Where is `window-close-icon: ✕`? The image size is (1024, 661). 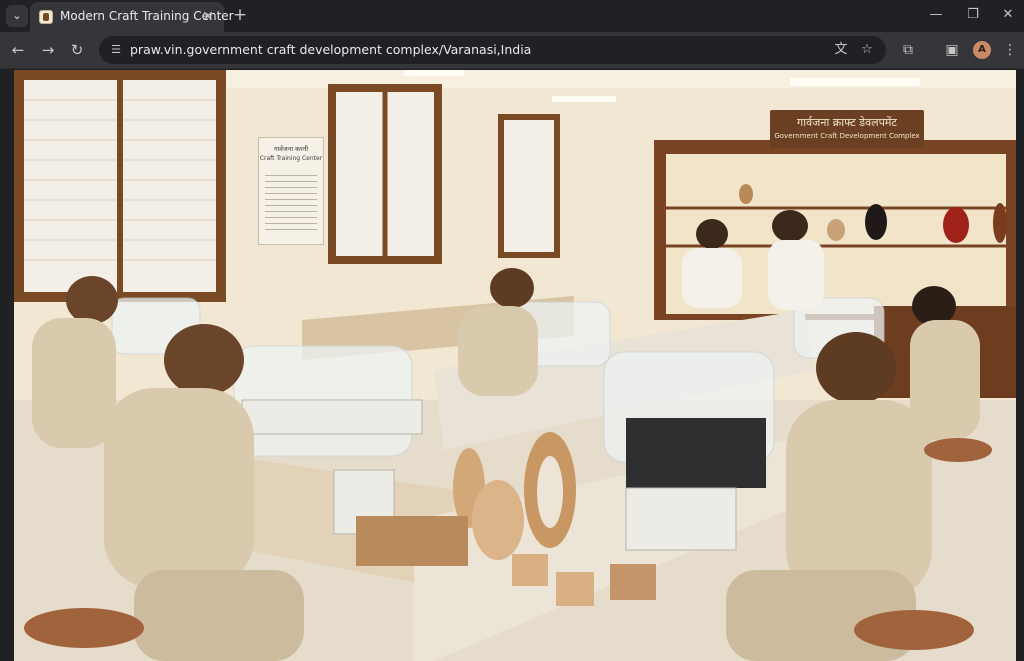
window-close-icon: ✕ is located at coordinates (1008, 15).